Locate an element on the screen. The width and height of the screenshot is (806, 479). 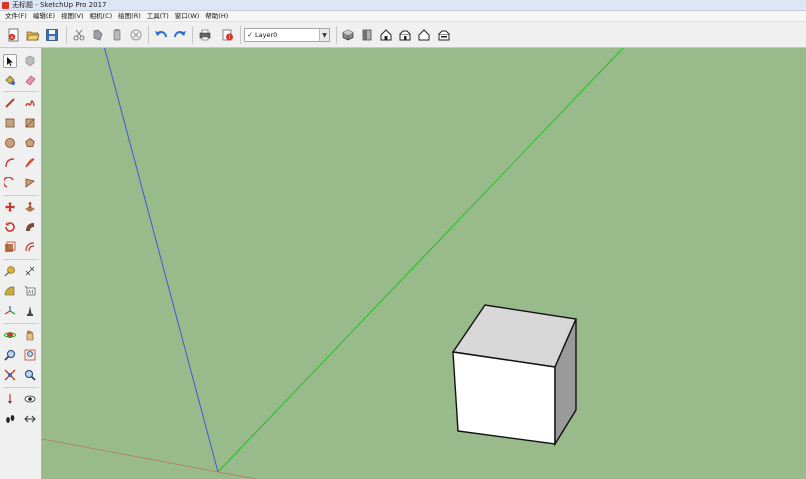
menu-draw: 绘图(R) is located at coordinates (129, 16).